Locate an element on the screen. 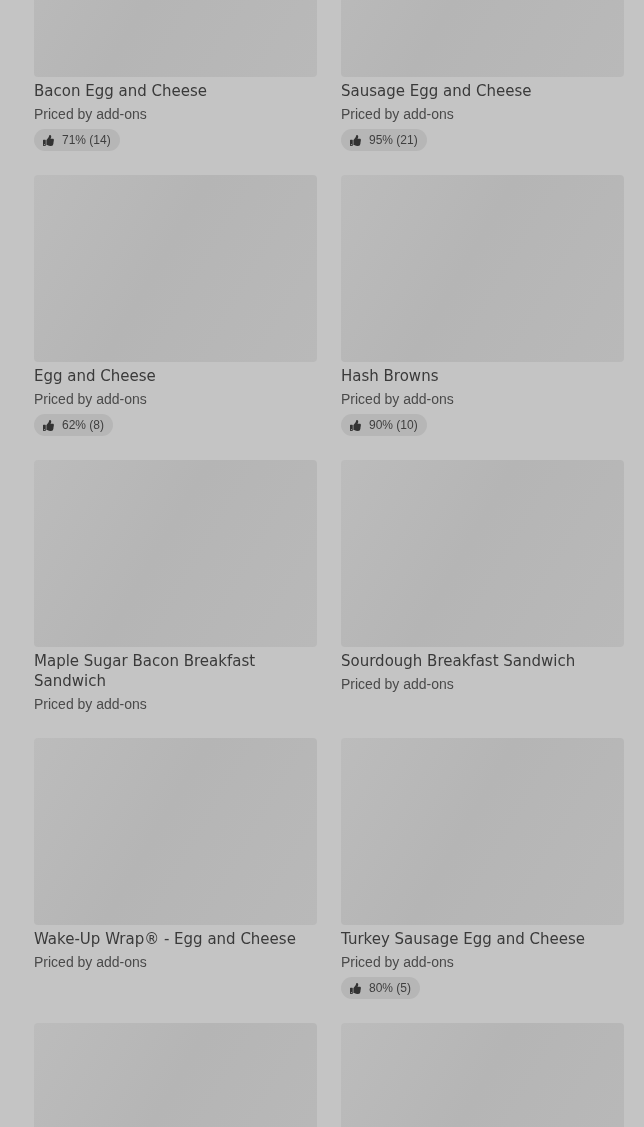 The image size is (644, 1127). item-title: Hash Browns is located at coordinates (390, 376).